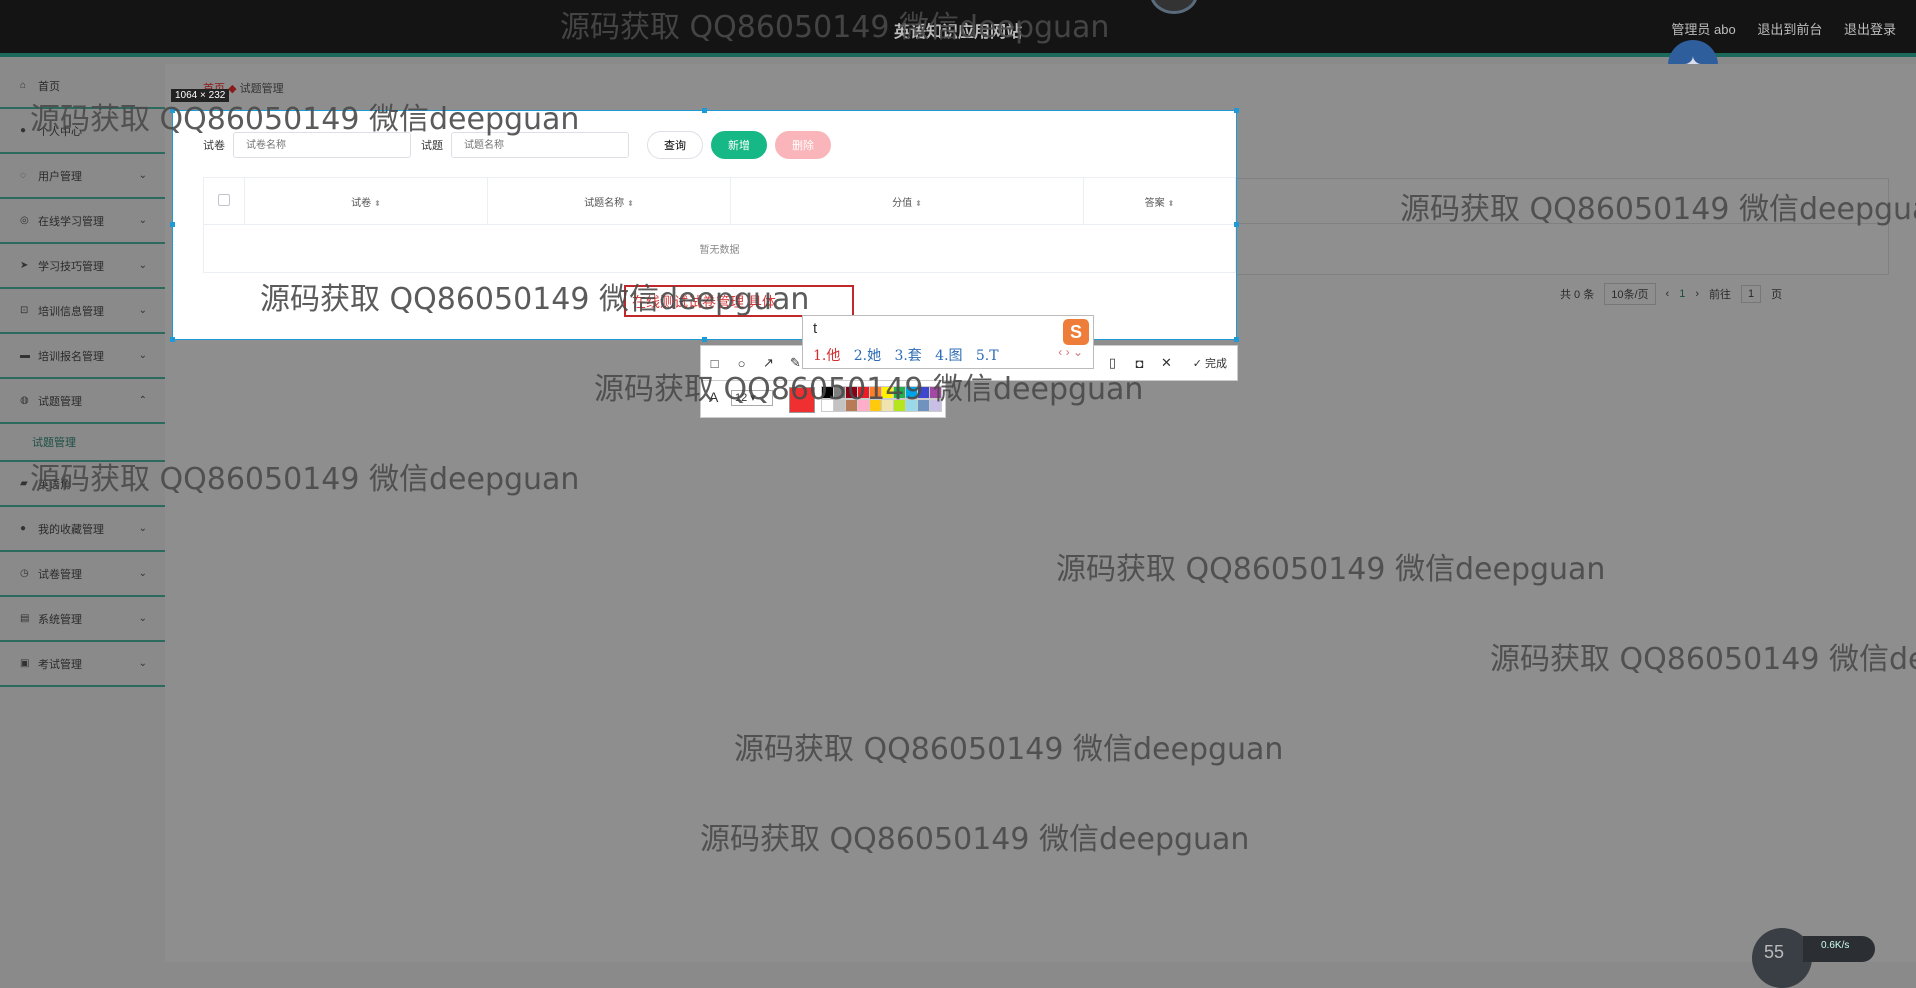 This screenshot has height=988, width=1916. What do you see at coordinates (214, 146) in the screenshot?
I see `paper-label: 试卷` at bounding box center [214, 146].